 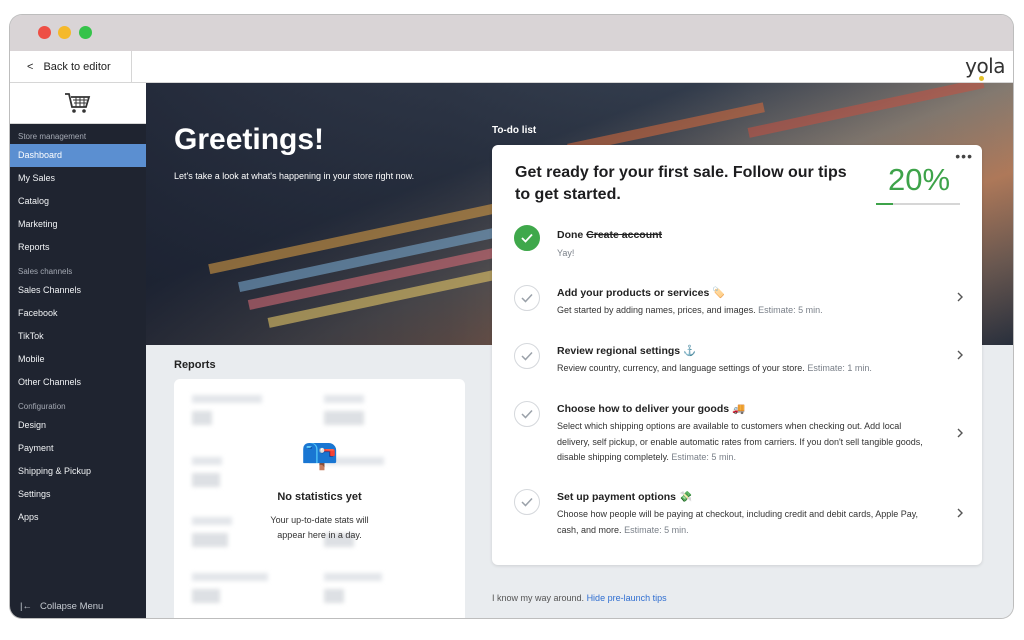 What do you see at coordinates (918, 204) in the screenshot?
I see `progress-bar` at bounding box center [918, 204].